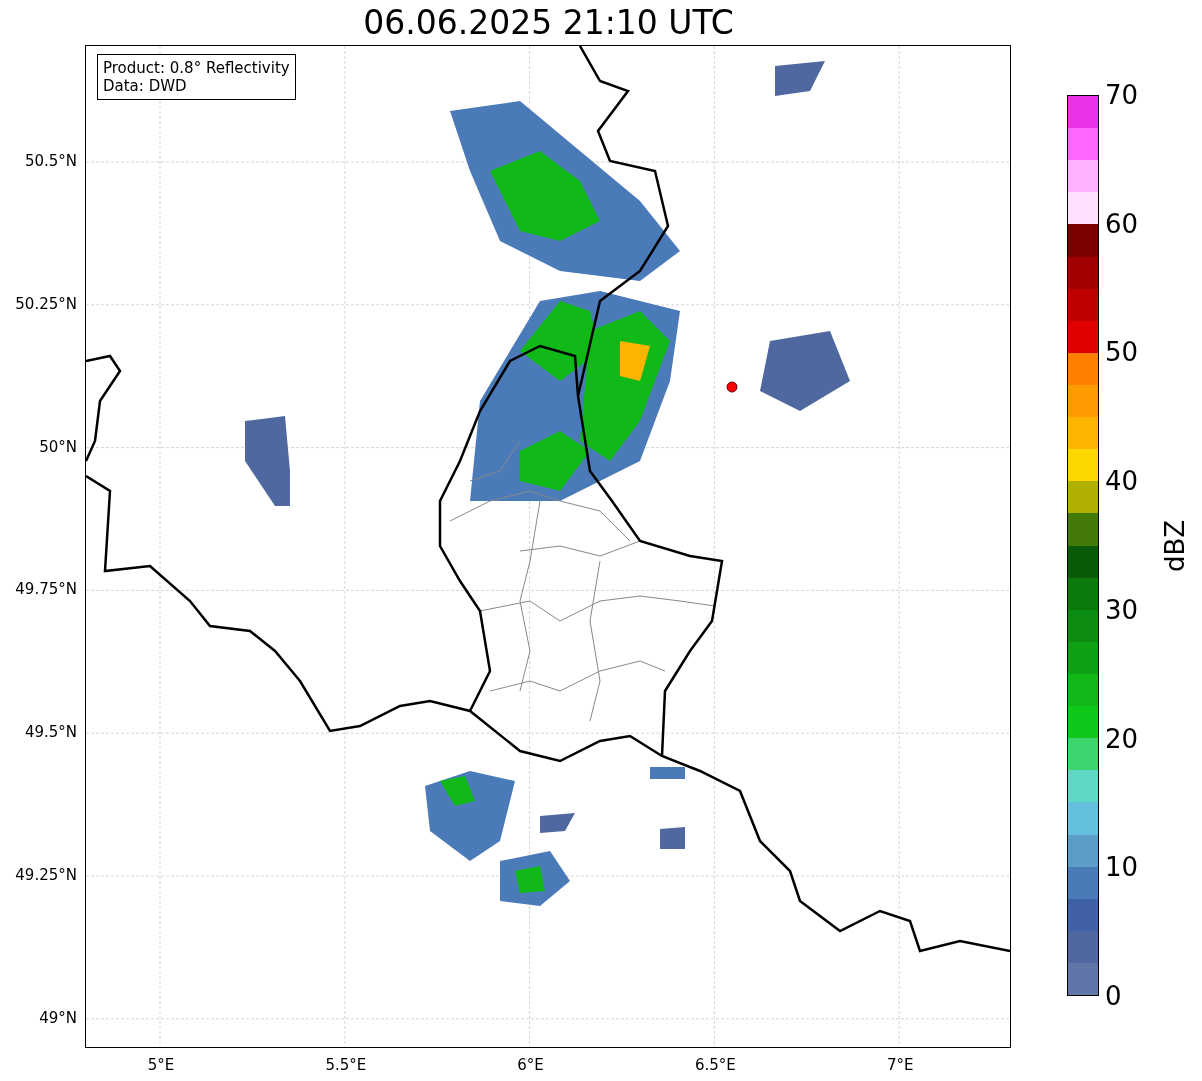 The height and width of the screenshot is (1081, 1202). I want to click on latitude-tick-label: 50°N, so click(58, 446).